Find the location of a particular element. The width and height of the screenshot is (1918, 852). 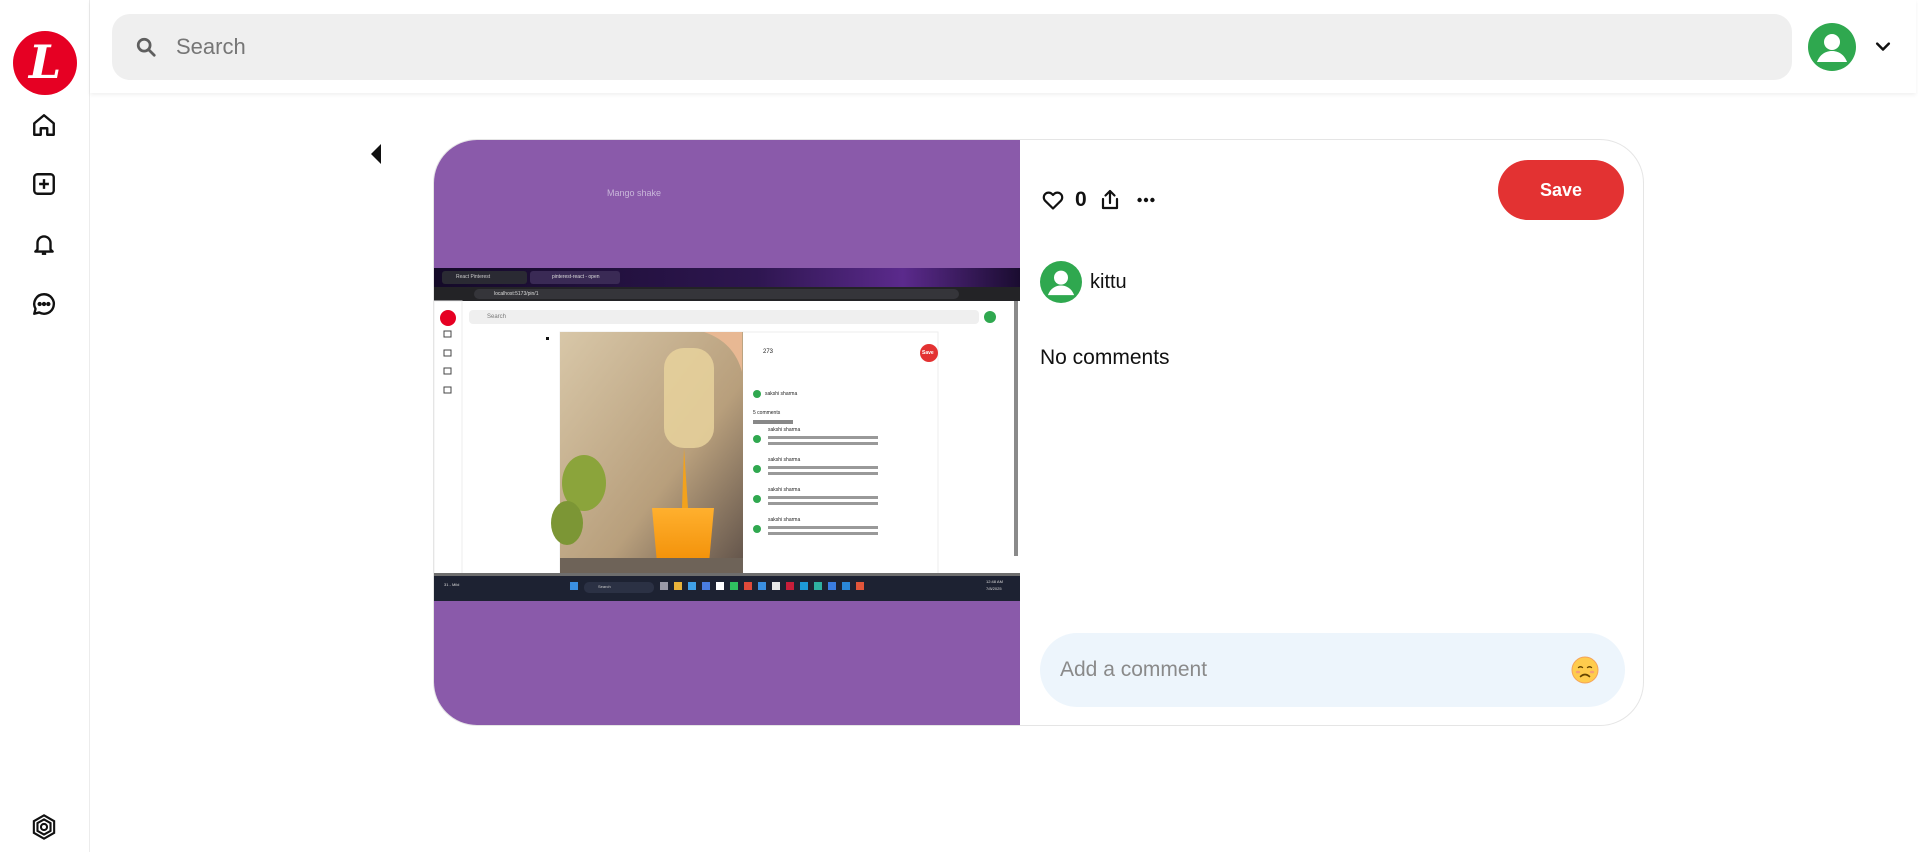

heart-icon is located at coordinates (1053, 200).